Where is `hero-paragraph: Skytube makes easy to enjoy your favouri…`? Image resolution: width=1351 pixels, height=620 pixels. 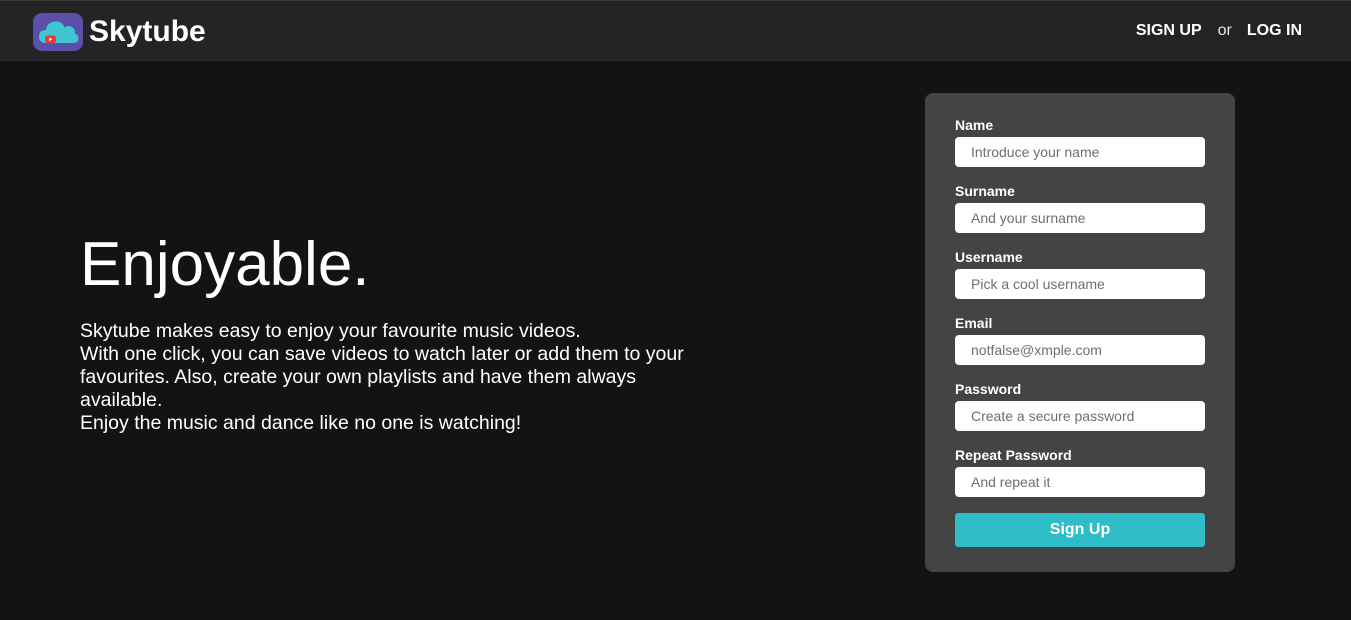
hero-paragraph: Skytube makes easy to enjoy your favouri… is located at coordinates (330, 331).